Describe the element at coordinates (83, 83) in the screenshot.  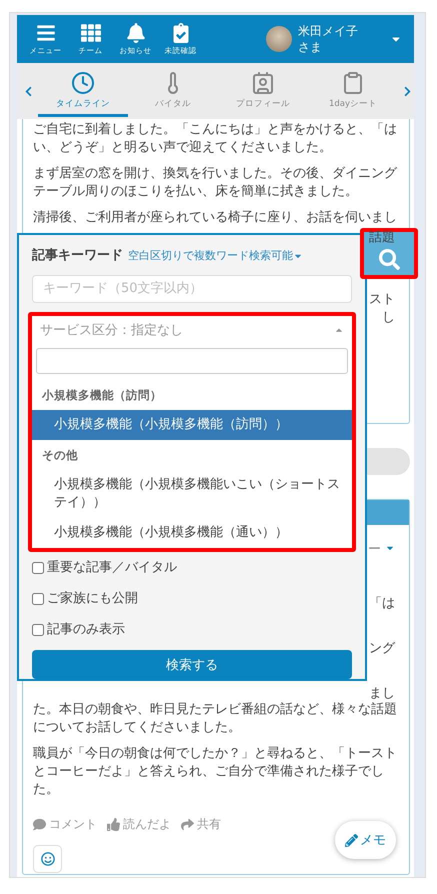
I see `clock-icon` at that location.